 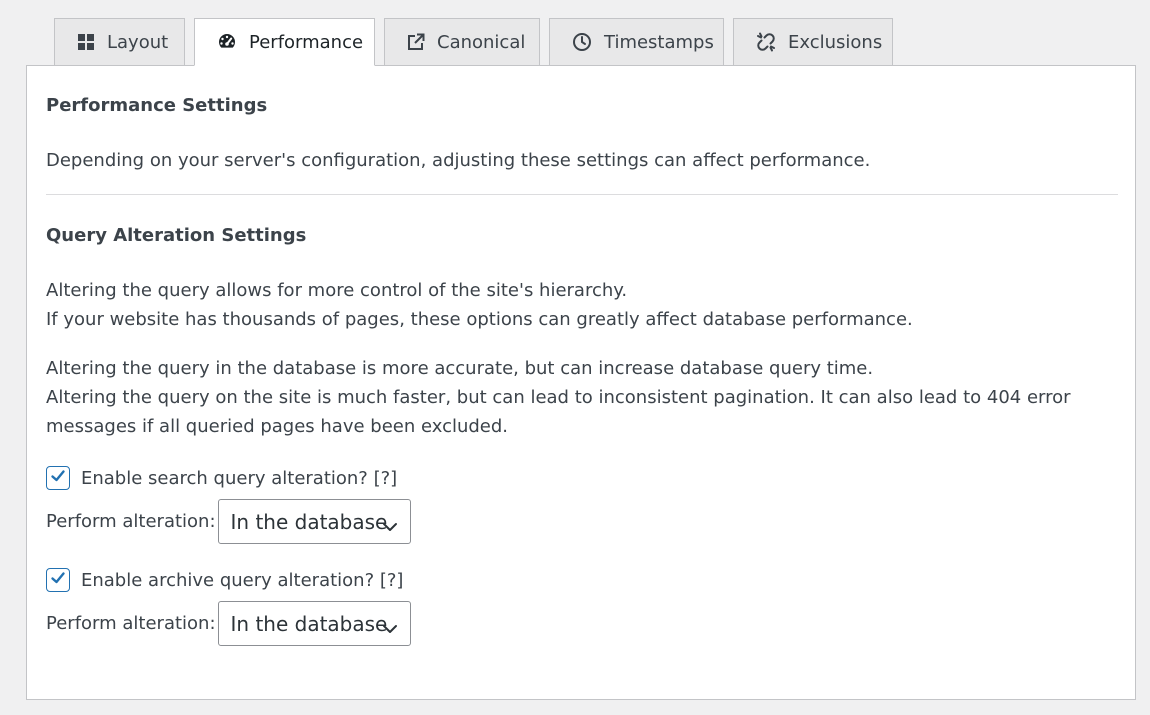 What do you see at coordinates (659, 42) in the screenshot?
I see `tab-label: Timestamps` at bounding box center [659, 42].